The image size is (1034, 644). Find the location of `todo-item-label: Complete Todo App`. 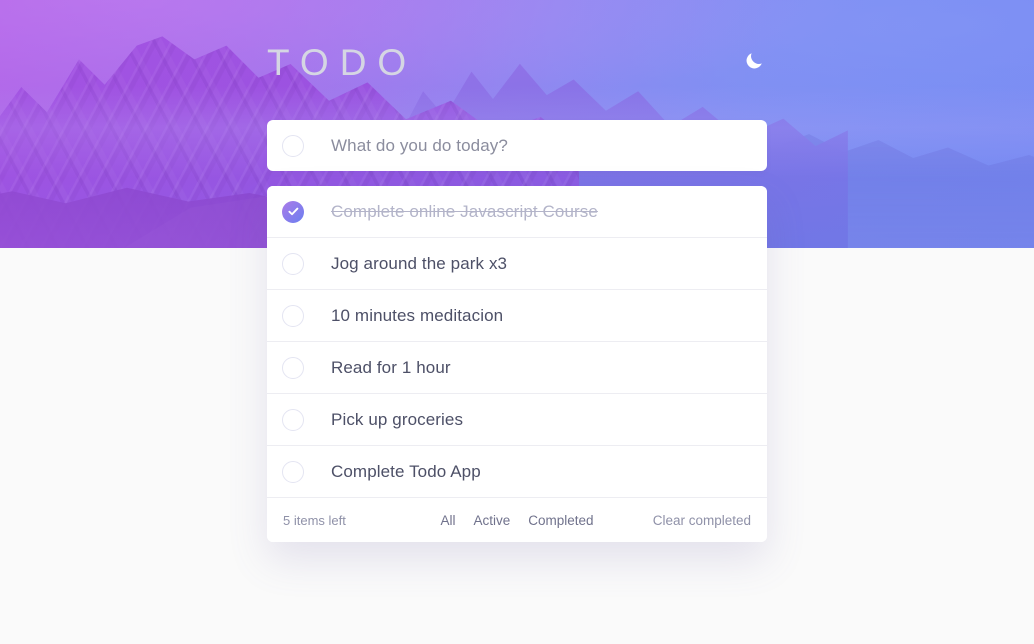

todo-item-label: Complete Todo App is located at coordinates (406, 472).